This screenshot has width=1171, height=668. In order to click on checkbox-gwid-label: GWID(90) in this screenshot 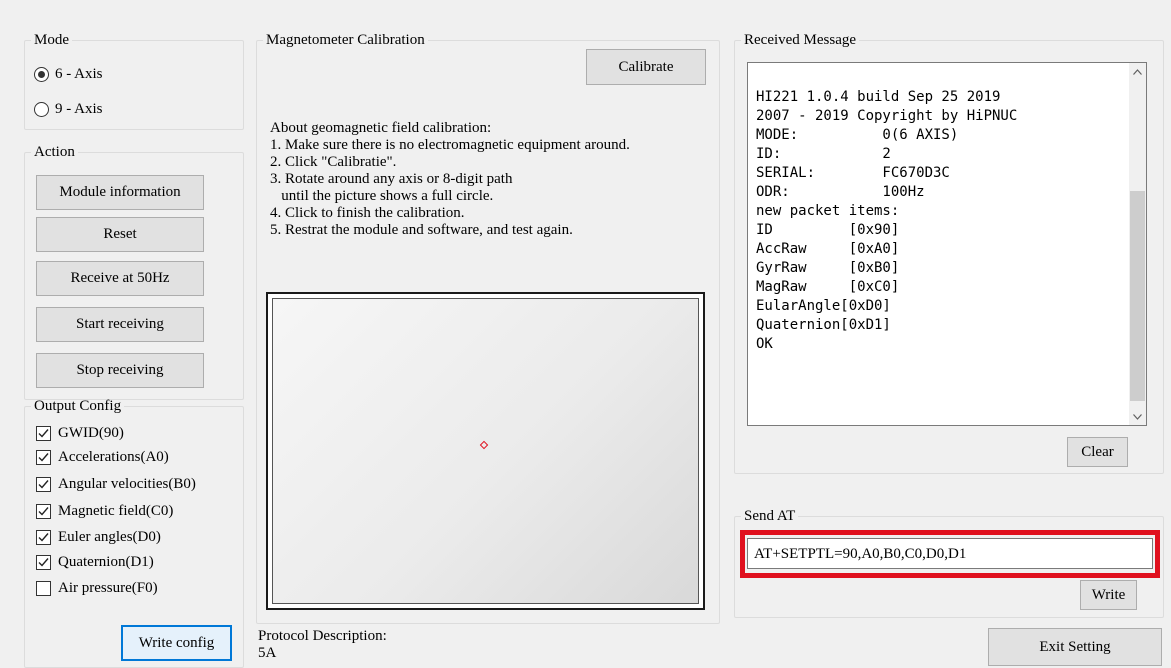, I will do `click(91, 433)`.